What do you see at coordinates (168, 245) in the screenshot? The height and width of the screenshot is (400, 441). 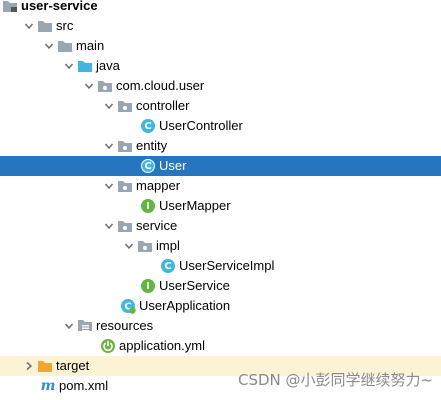 I see `tree-node-label: impl` at bounding box center [168, 245].